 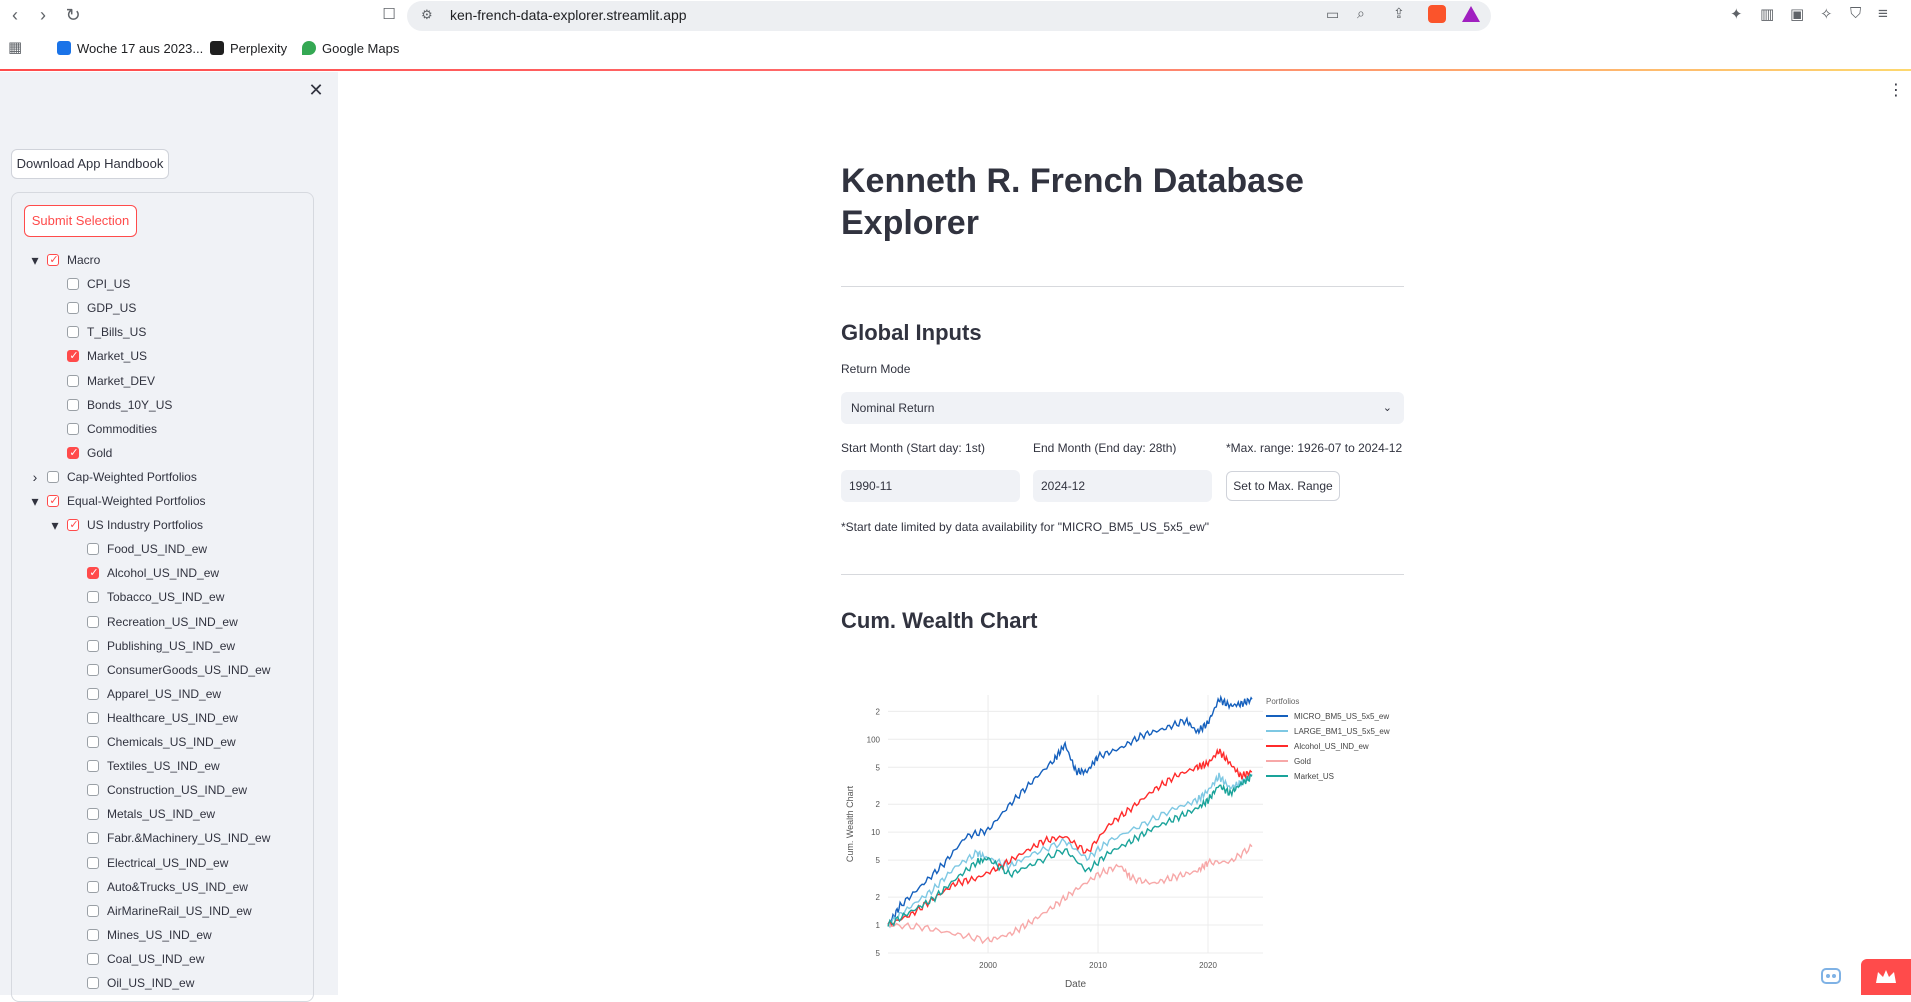 What do you see at coordinates (165, 646) in the screenshot?
I see `tree-item: Publishing_US_IND_ew` at bounding box center [165, 646].